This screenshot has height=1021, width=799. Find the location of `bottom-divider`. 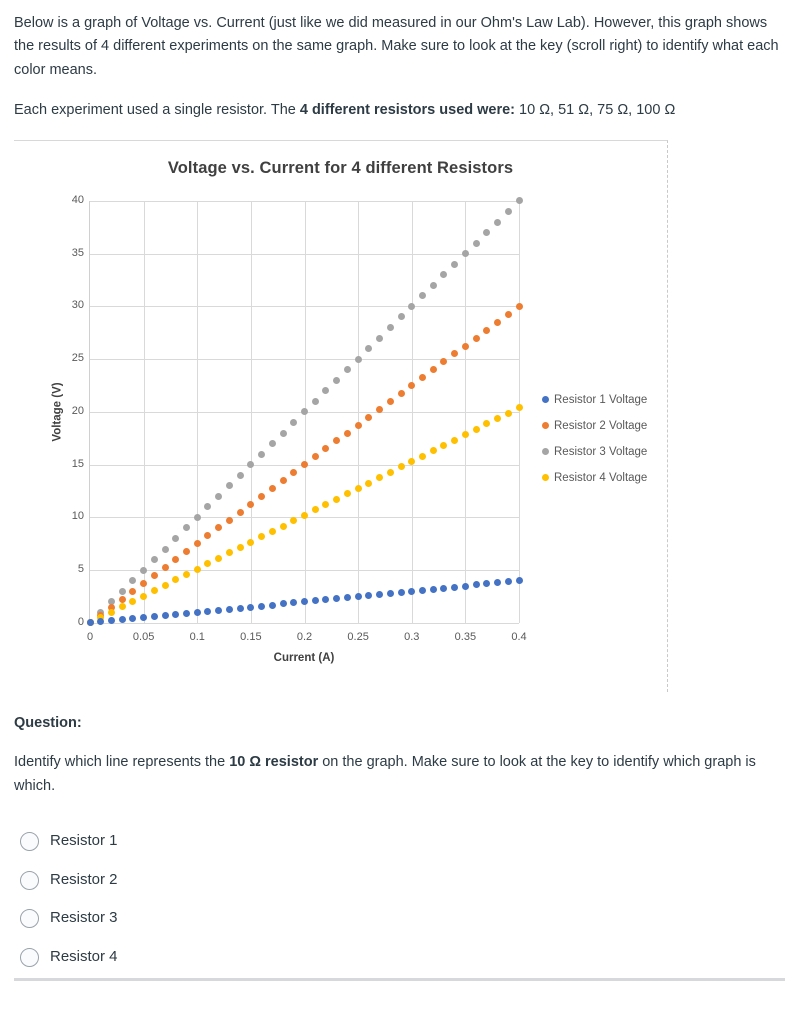

bottom-divider is located at coordinates (399, 980).